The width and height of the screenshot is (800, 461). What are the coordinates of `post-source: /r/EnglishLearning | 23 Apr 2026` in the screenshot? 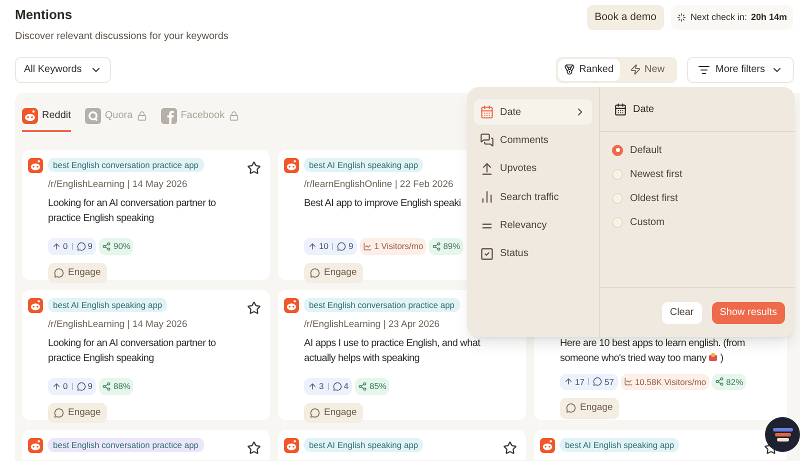 It's located at (372, 325).